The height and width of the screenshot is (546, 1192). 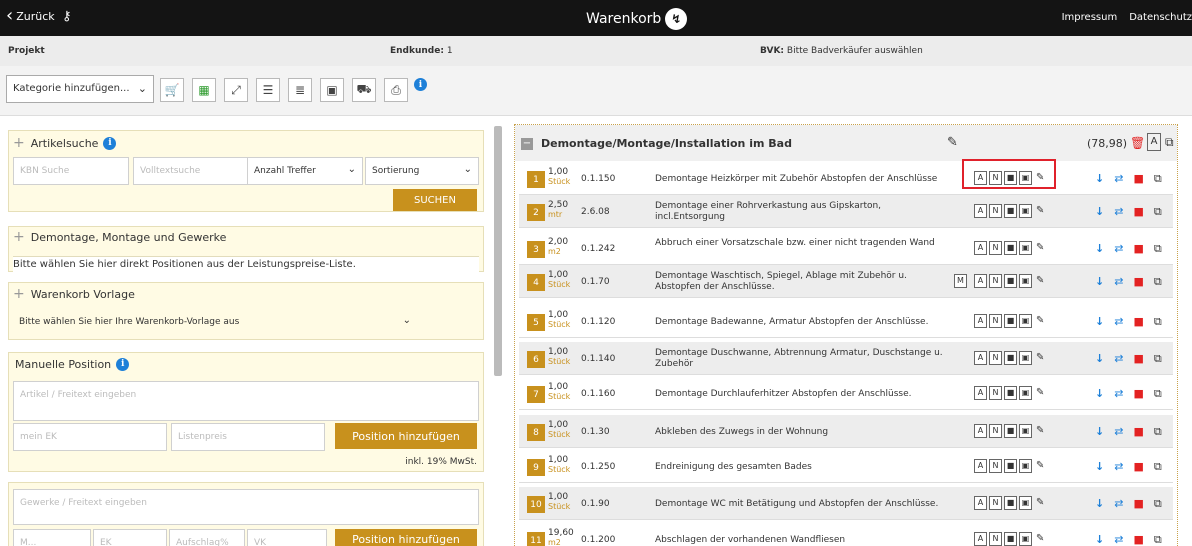 What do you see at coordinates (287, 537) in the screenshot?
I see `vk-input: VK` at bounding box center [287, 537].